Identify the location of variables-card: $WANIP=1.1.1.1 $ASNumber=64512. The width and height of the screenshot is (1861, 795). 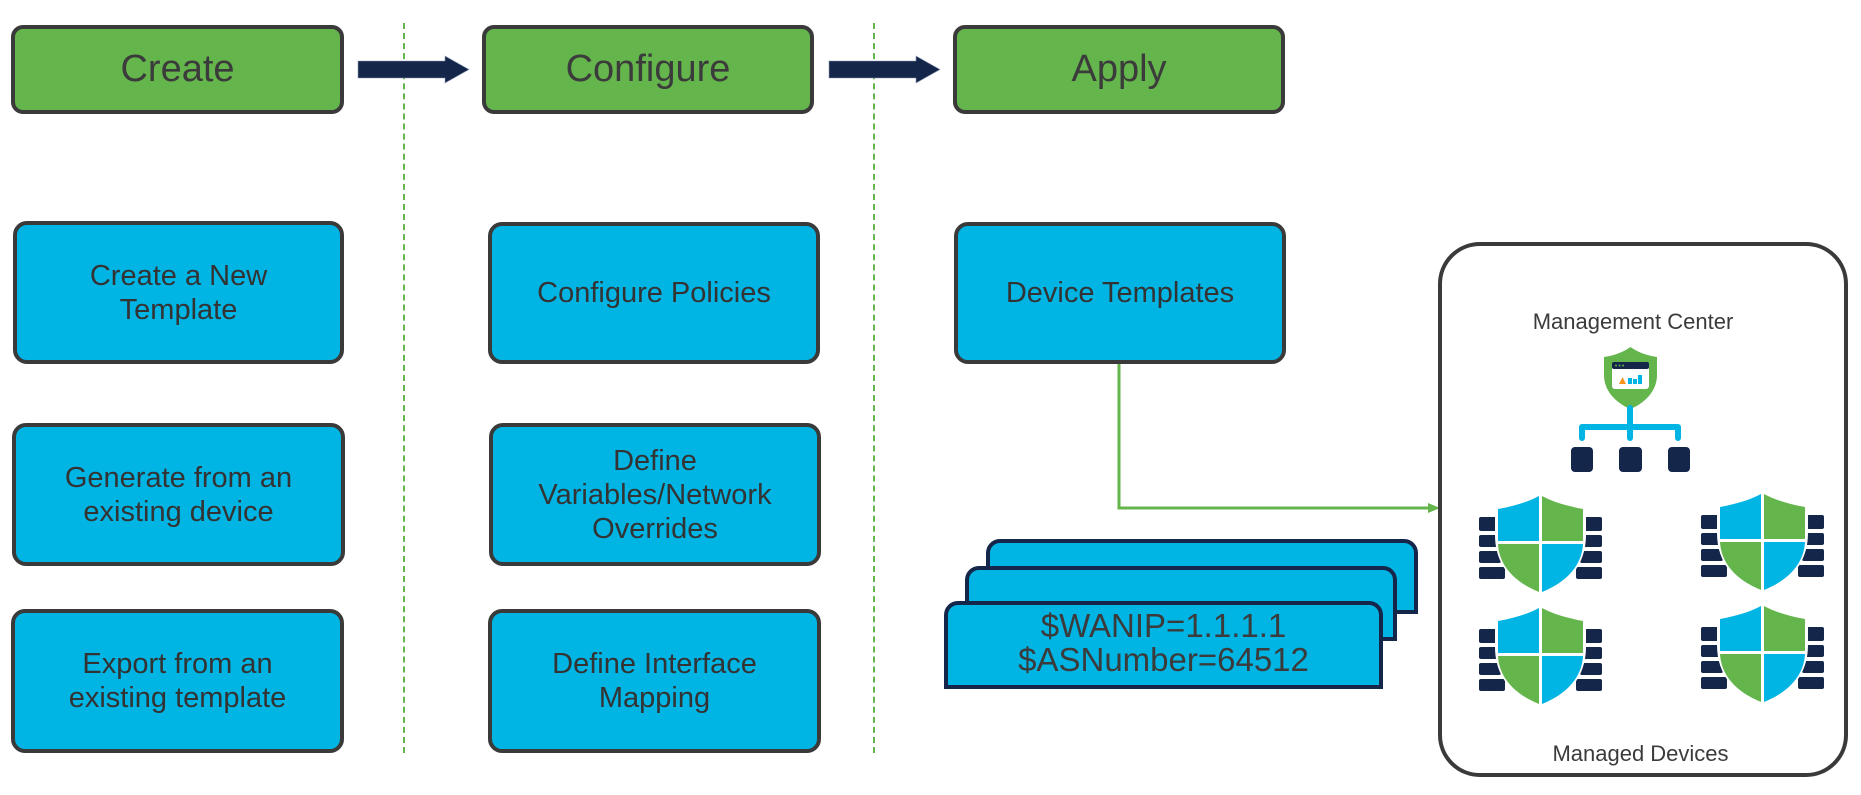
(1163, 645).